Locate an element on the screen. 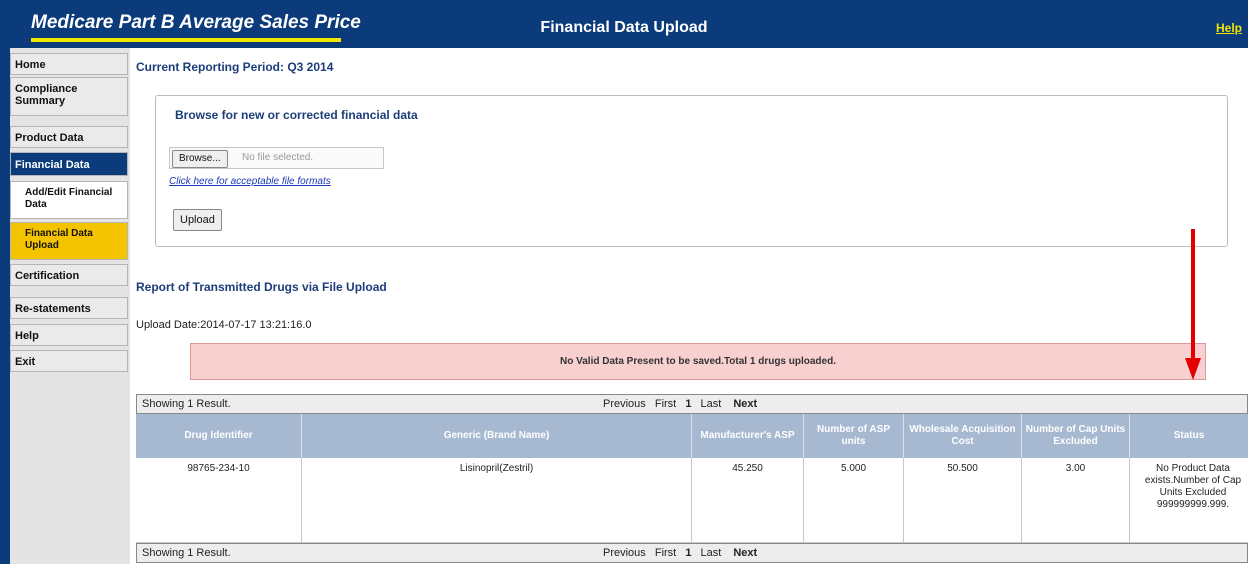 This screenshot has height=564, width=1248. column-header-generic-brand-name: Generic (Brand Name) is located at coordinates (497, 436).